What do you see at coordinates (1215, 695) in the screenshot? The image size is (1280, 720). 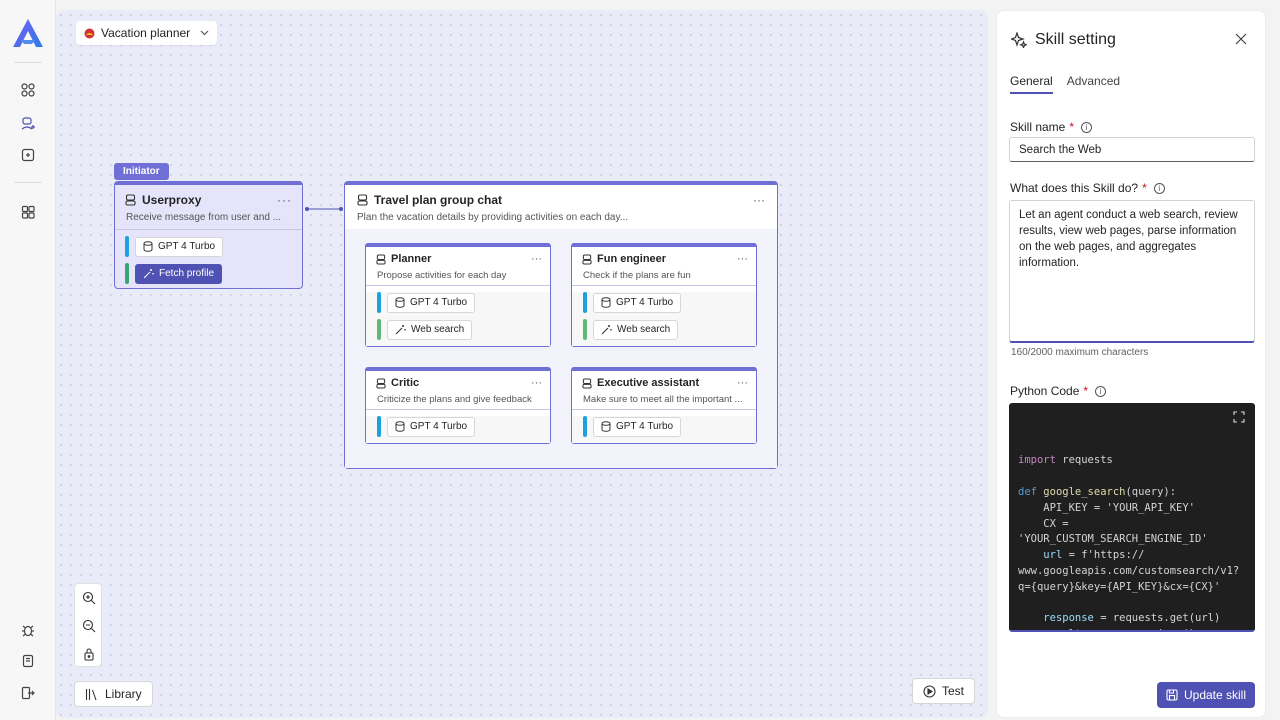 I see `update-skill-label: Update skill` at bounding box center [1215, 695].